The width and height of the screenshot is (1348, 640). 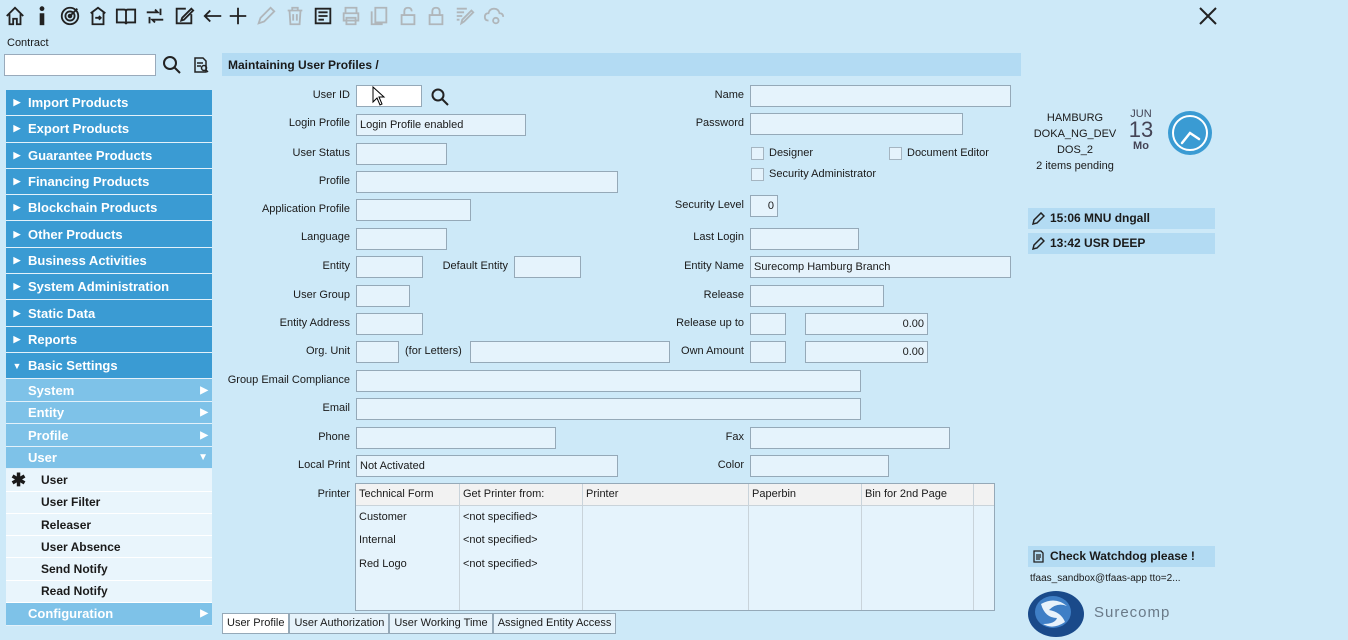 What do you see at coordinates (1075, 166) in the screenshot?
I see `pending-text: 2 items pending` at bounding box center [1075, 166].